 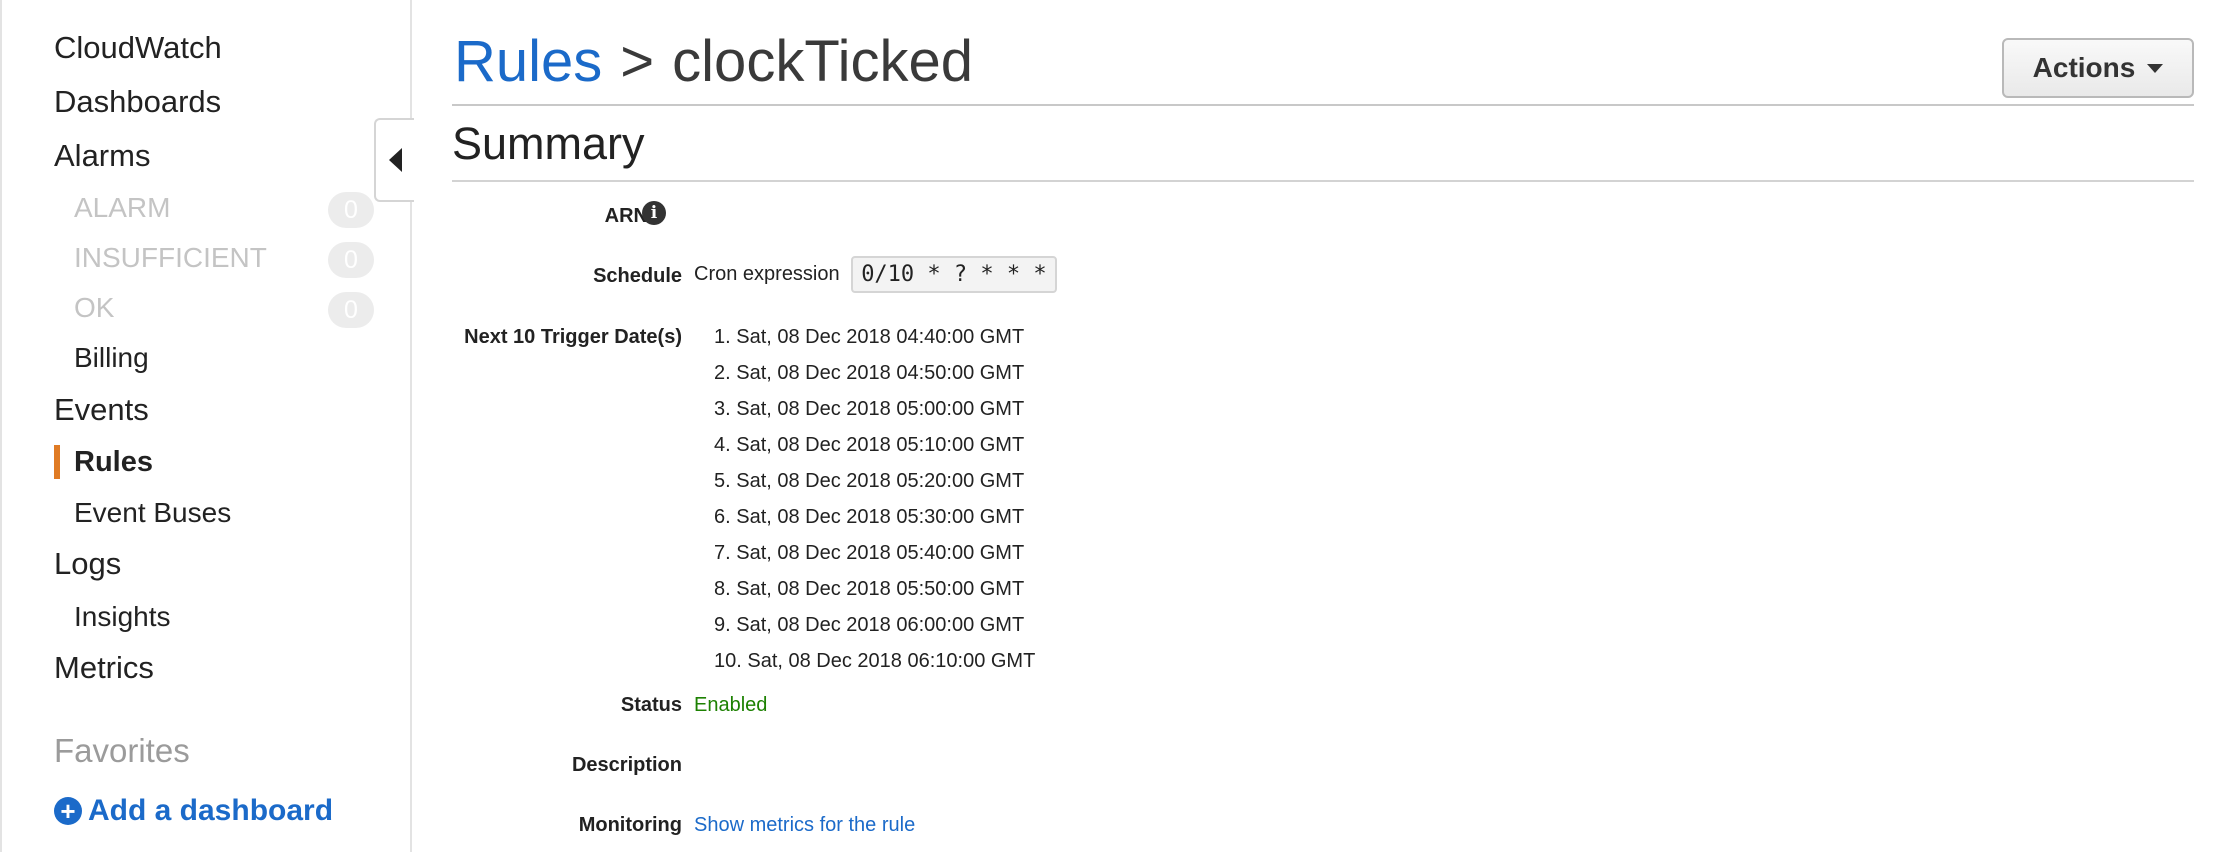 I want to click on summary-divider, so click(x=1323, y=181).